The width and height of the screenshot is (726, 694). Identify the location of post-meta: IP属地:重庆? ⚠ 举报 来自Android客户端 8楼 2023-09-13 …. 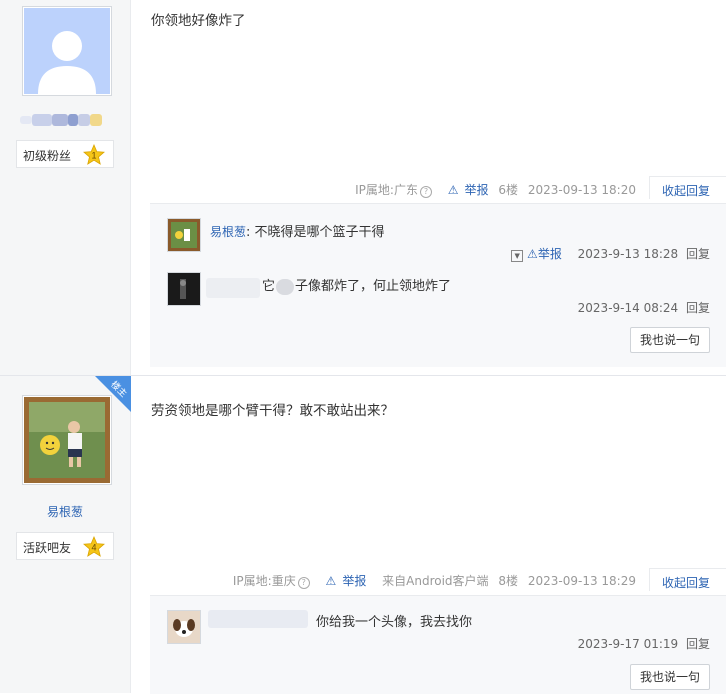
(431, 580).